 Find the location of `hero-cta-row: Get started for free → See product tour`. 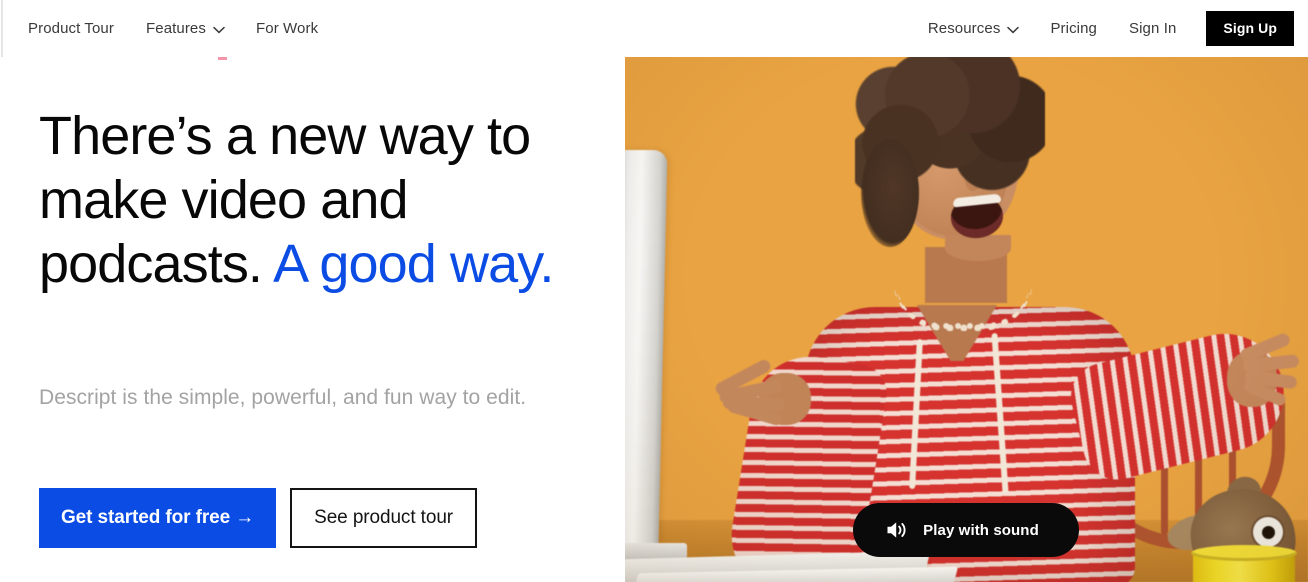

hero-cta-row: Get started for free → See product tour is located at coordinates (258, 518).